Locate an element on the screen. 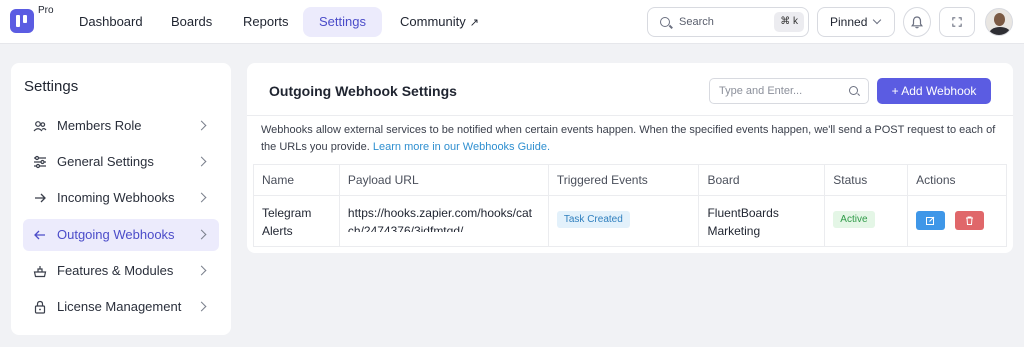 The width and height of the screenshot is (1024, 347). nav-settings: Settings is located at coordinates (342, 22).